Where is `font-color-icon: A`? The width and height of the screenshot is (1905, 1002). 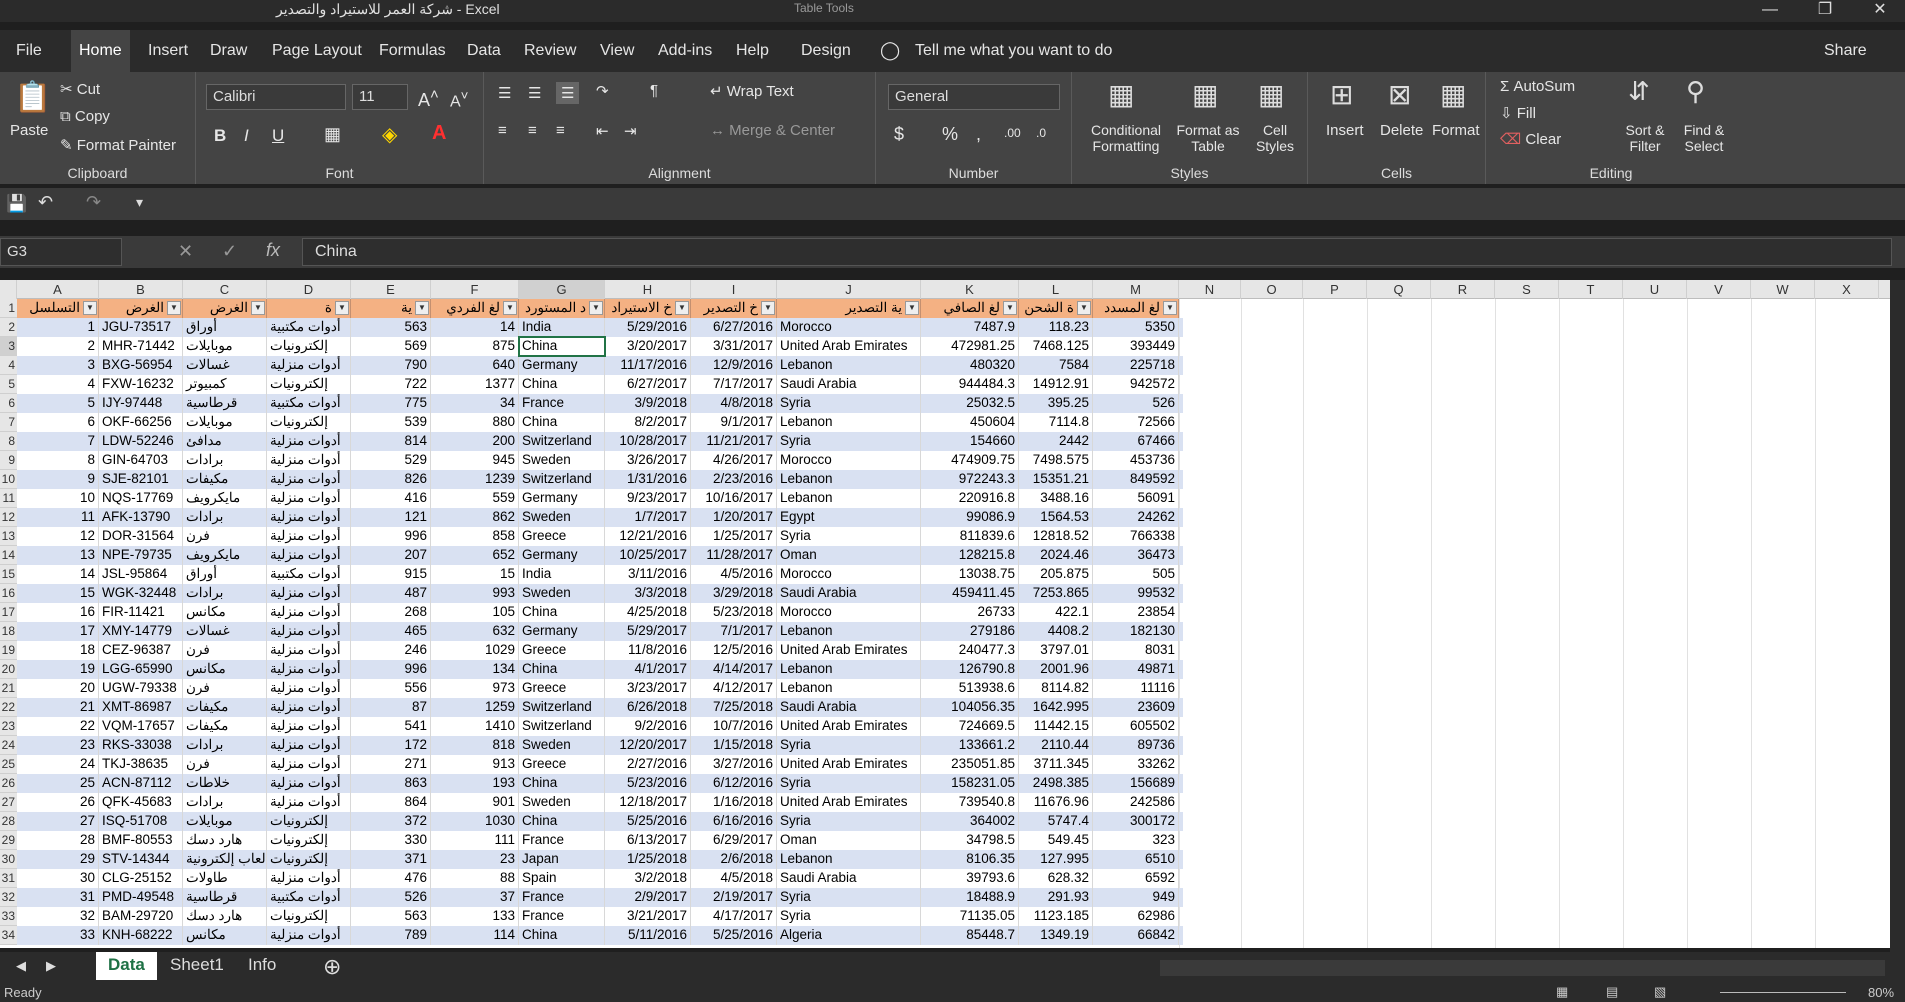
font-color-icon: A is located at coordinates (439, 133).